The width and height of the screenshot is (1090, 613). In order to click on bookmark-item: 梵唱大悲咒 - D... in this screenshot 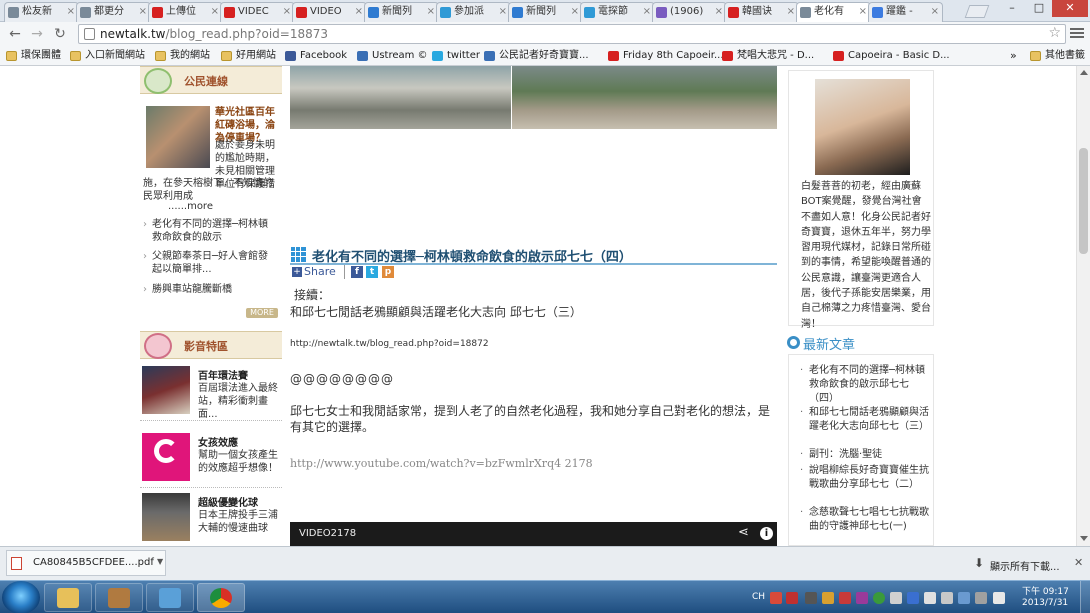, I will do `click(768, 56)`.